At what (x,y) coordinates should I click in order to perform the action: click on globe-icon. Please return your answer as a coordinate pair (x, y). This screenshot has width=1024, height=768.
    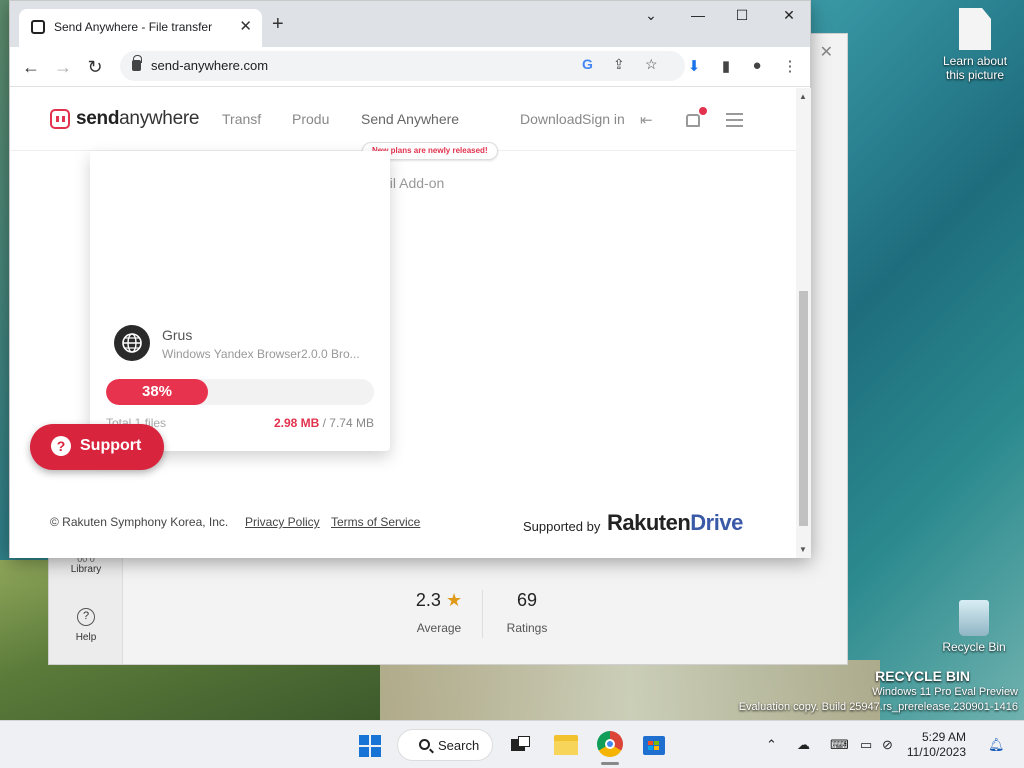
    Looking at the image, I should click on (132, 343).